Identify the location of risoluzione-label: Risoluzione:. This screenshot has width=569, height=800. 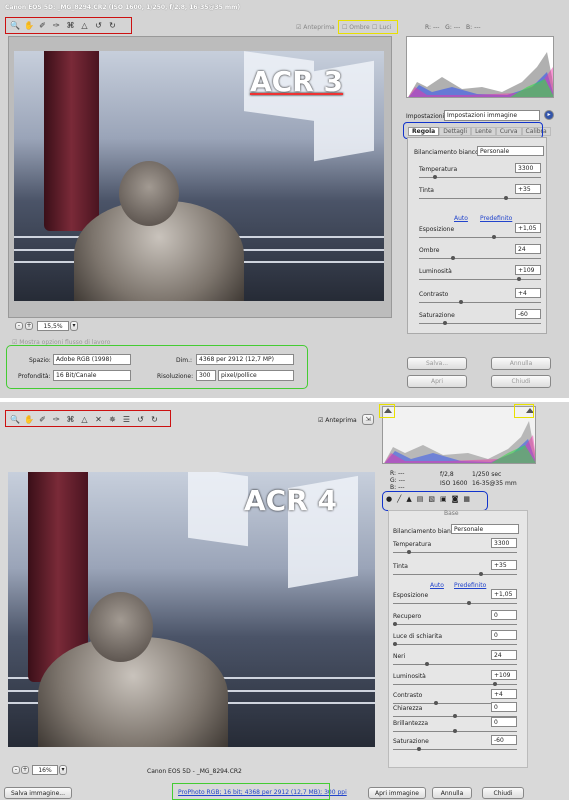
(175, 376).